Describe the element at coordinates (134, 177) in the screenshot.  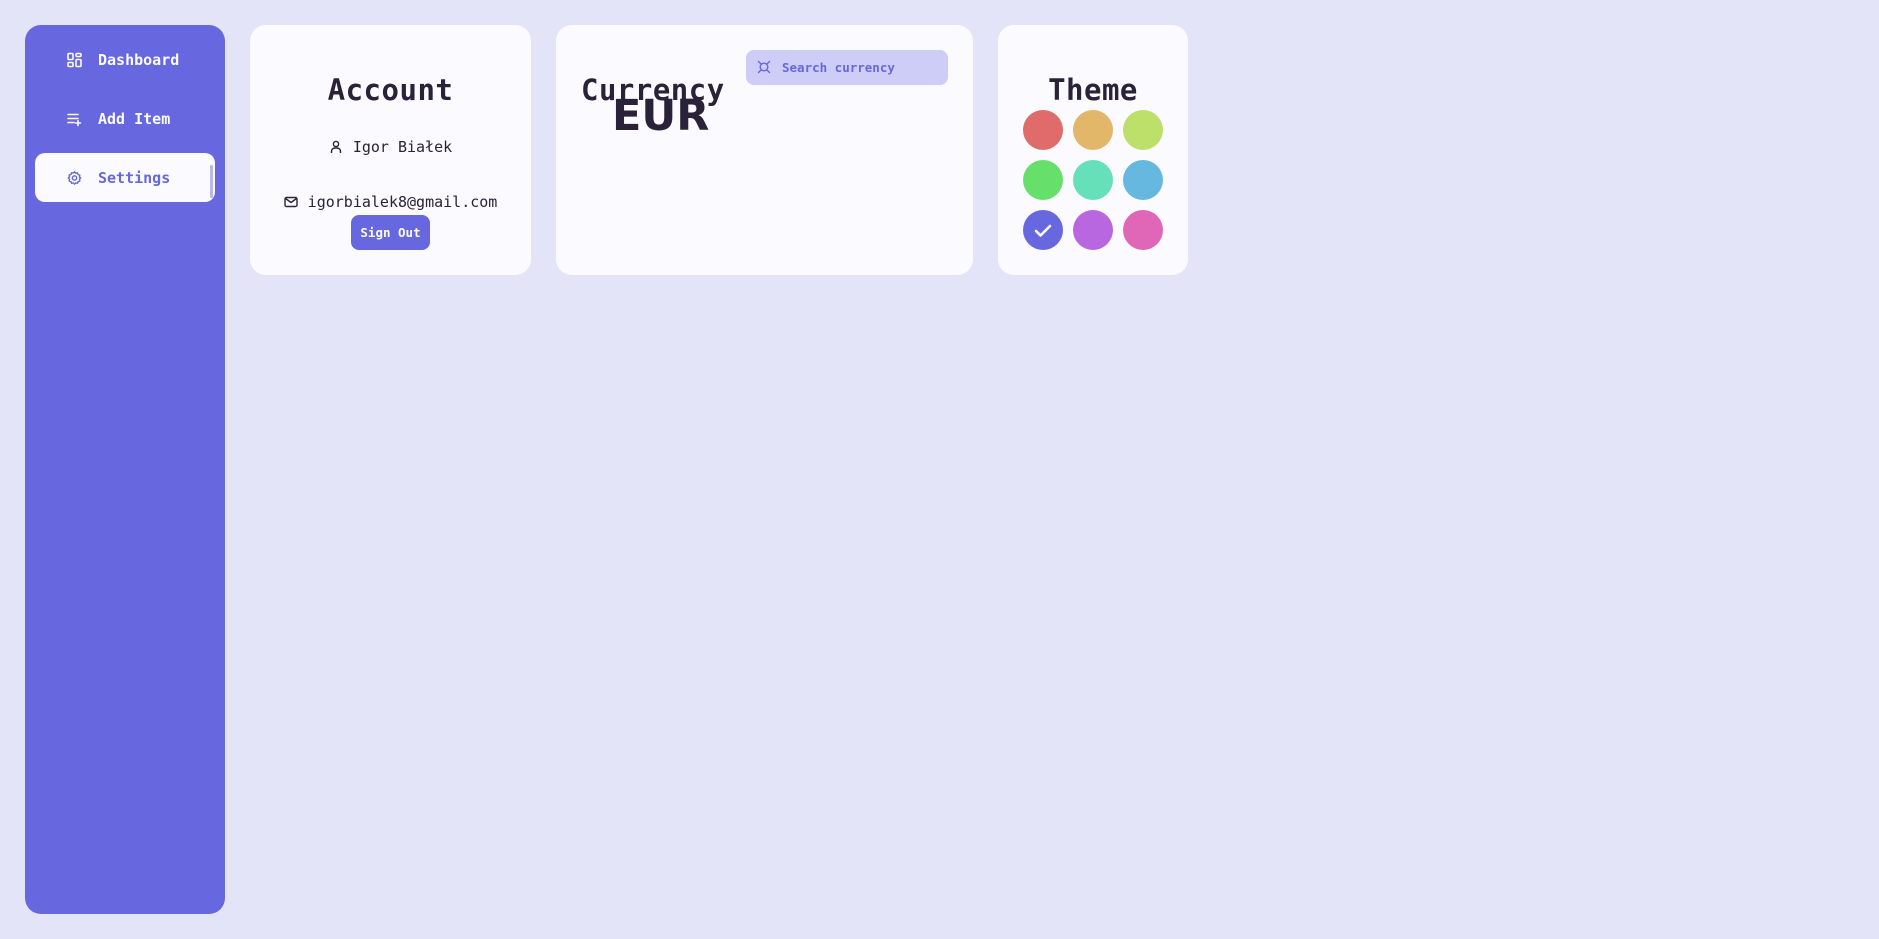
I see `sidebar-item-label: Settings` at that location.